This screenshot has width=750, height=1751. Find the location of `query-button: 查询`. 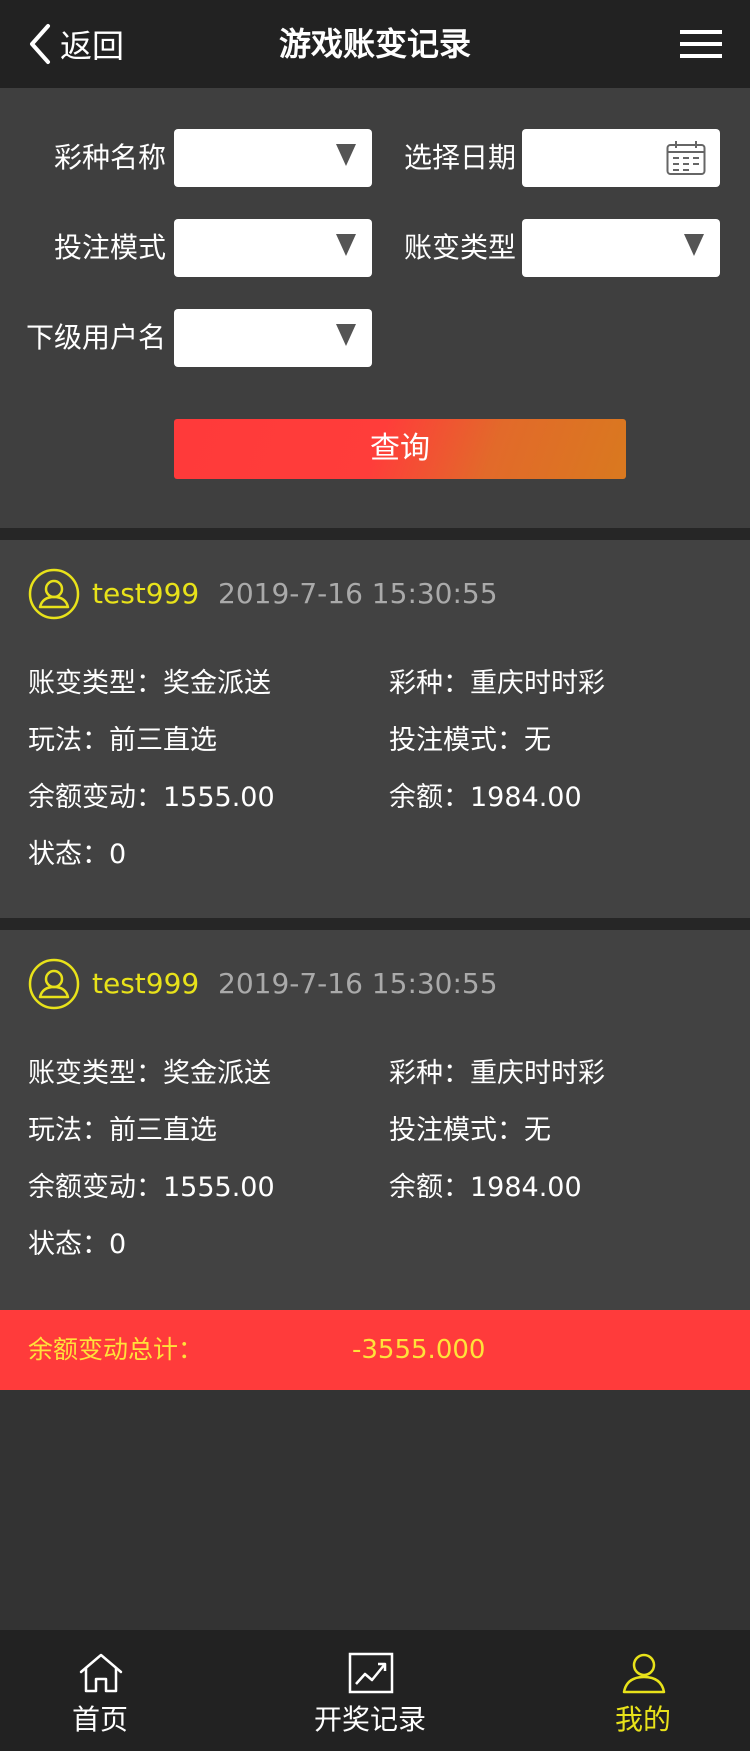

query-button: 查询 is located at coordinates (400, 449).